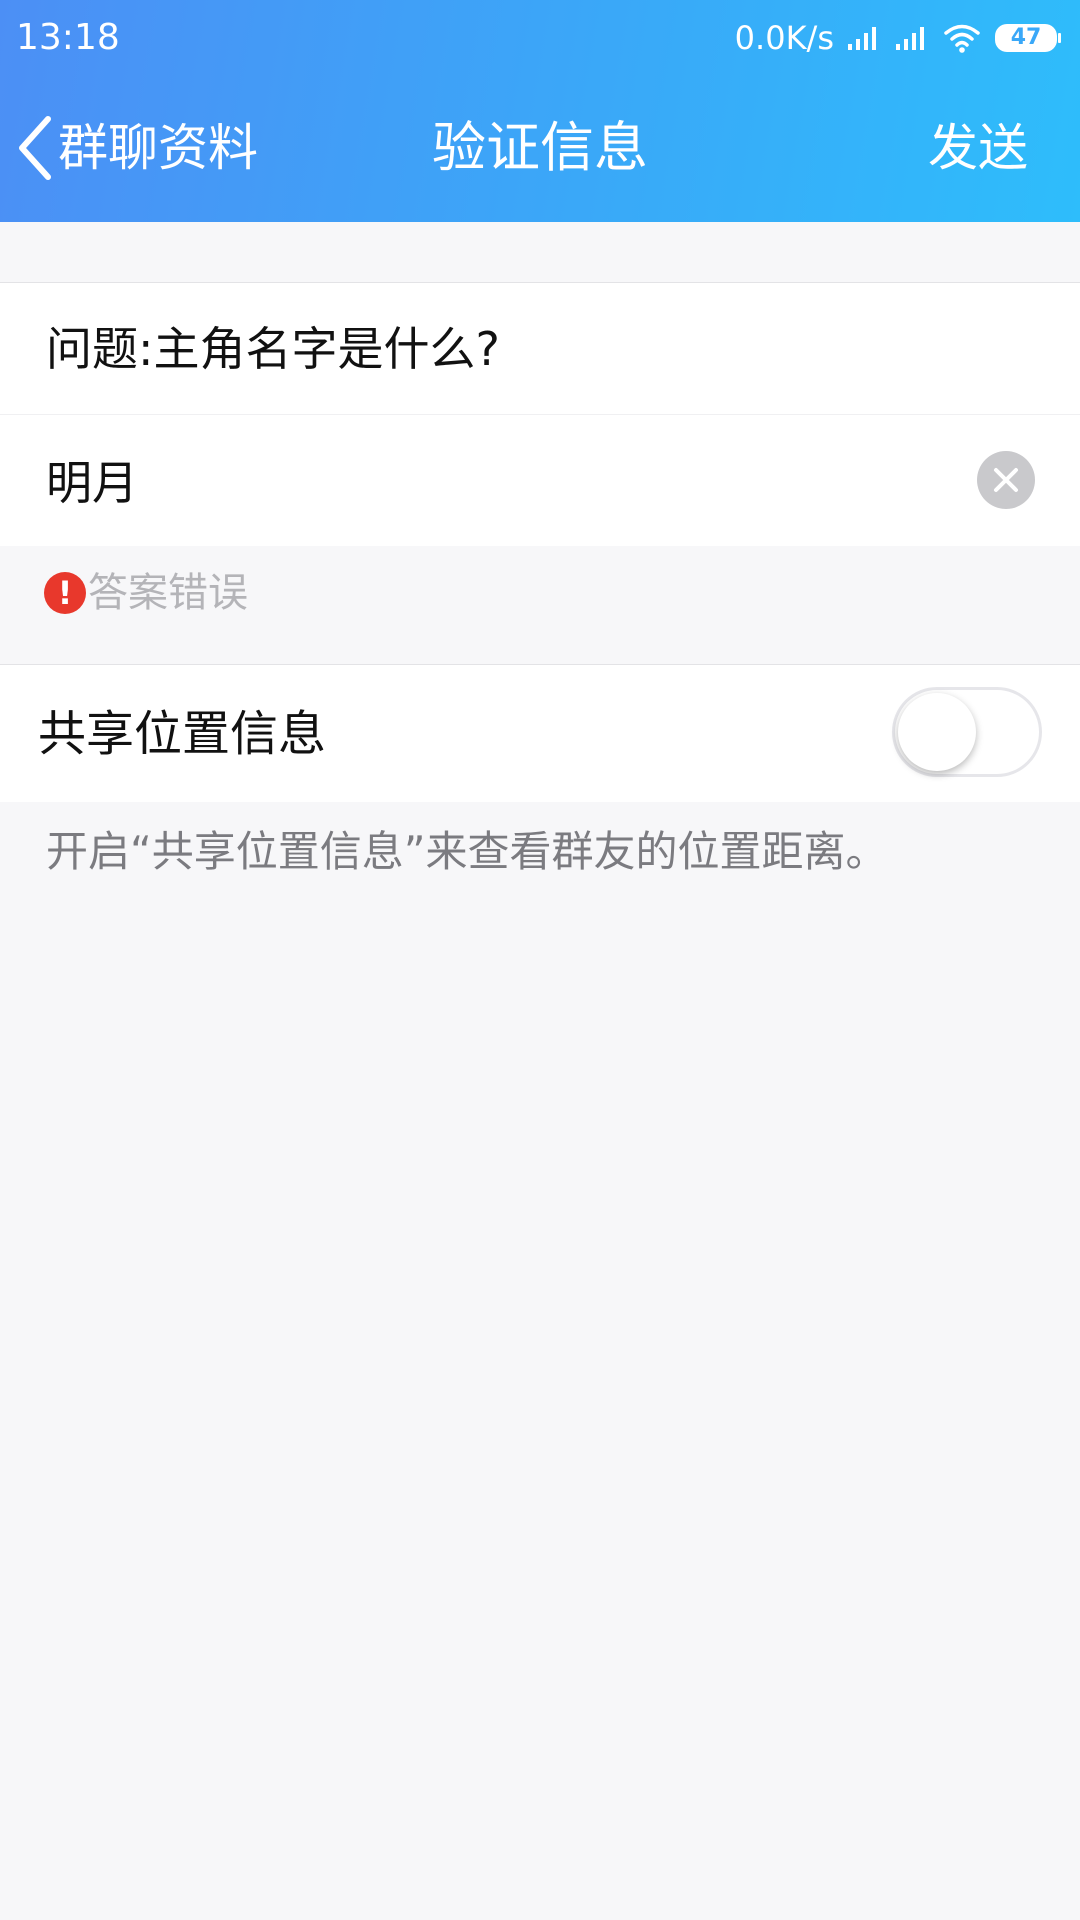  I want to click on status-bar: 13:18 0.0K/s 47, so click(540, 38).